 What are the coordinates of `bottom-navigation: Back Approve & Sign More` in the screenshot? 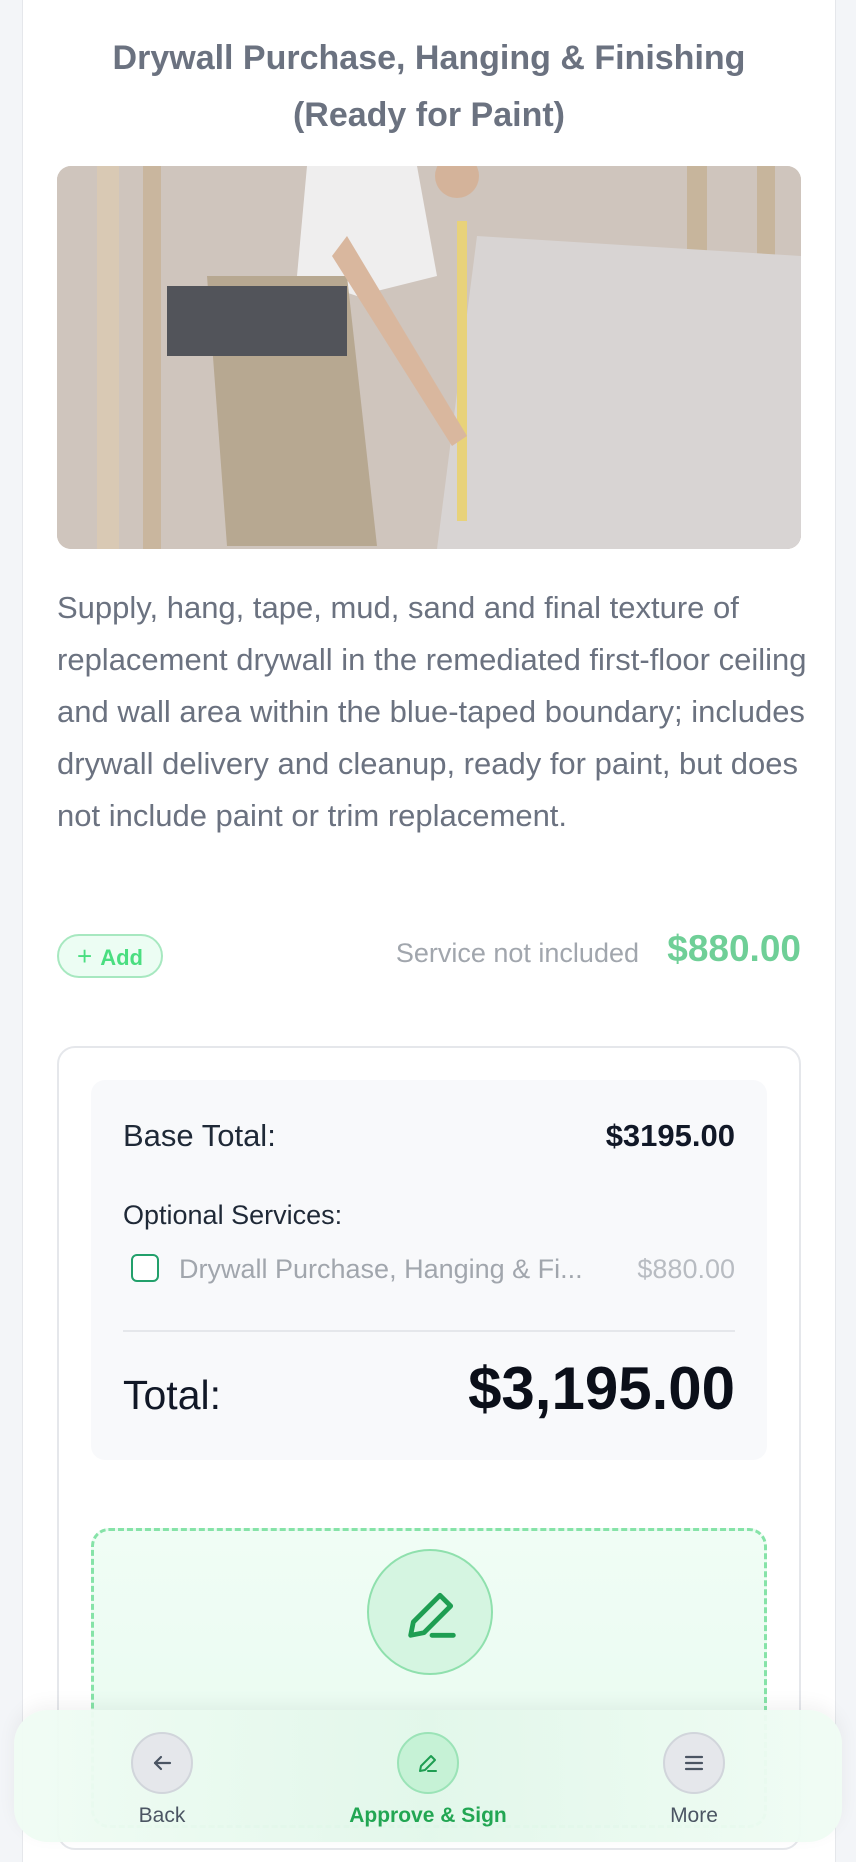 It's located at (428, 1776).